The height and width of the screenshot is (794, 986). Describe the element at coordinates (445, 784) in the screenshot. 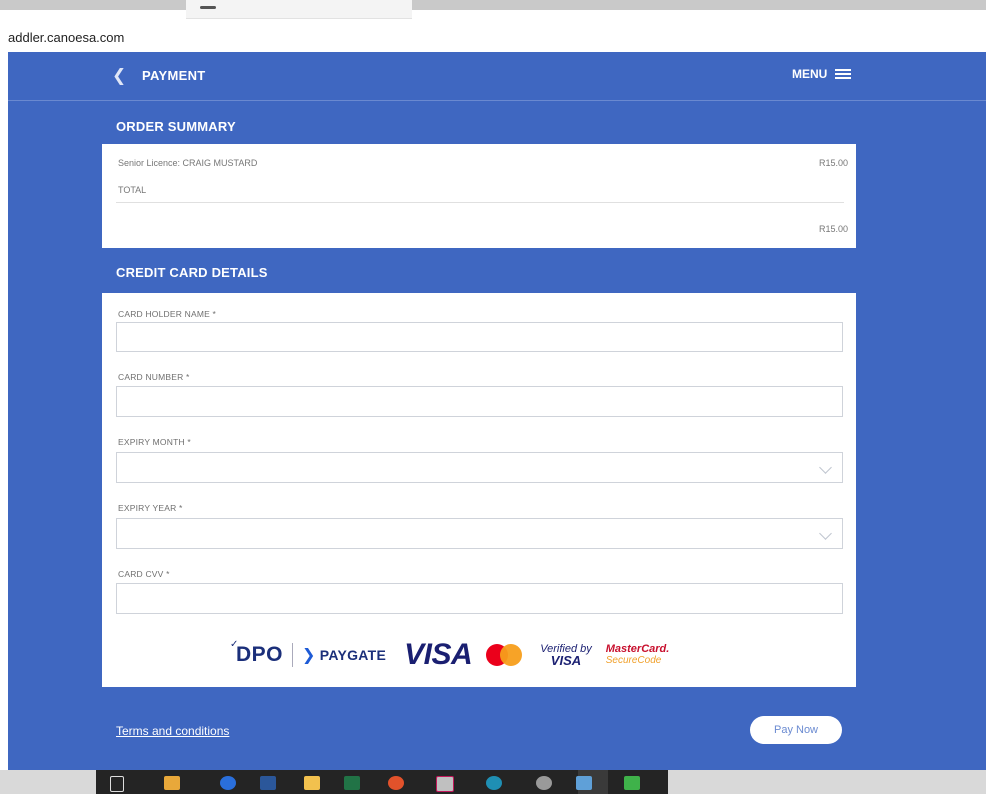

I see `calendar-app-icon` at that location.